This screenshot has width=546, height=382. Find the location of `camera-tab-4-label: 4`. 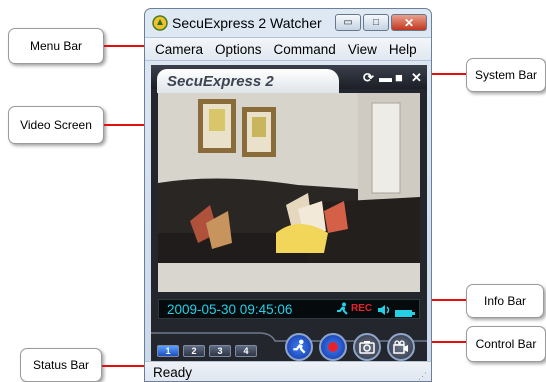

camera-tab-4-label: 4 is located at coordinates (246, 351).